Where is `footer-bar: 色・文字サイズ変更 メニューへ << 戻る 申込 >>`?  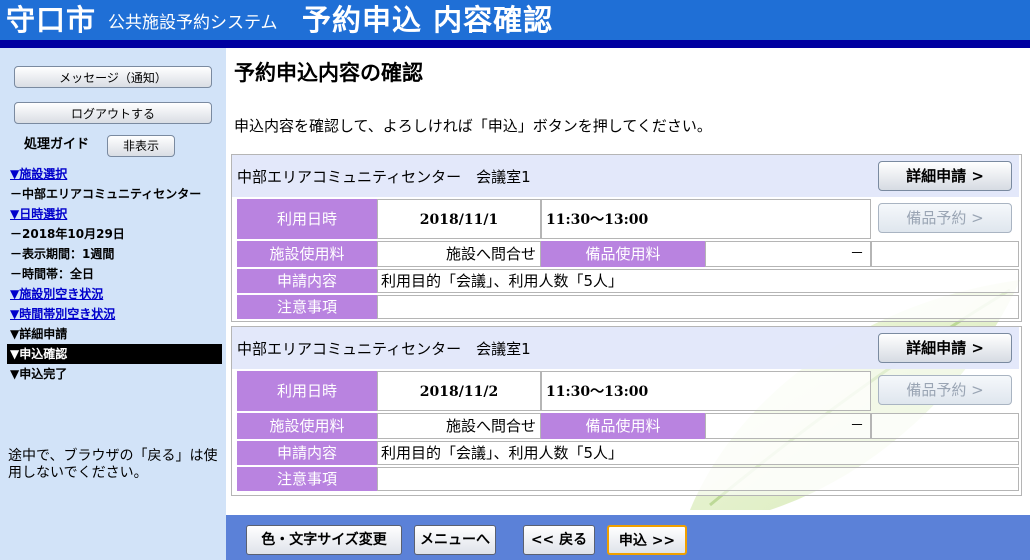 footer-bar: 色・文字サイズ変更 メニューへ << 戻る 申込 >> is located at coordinates (628, 537).